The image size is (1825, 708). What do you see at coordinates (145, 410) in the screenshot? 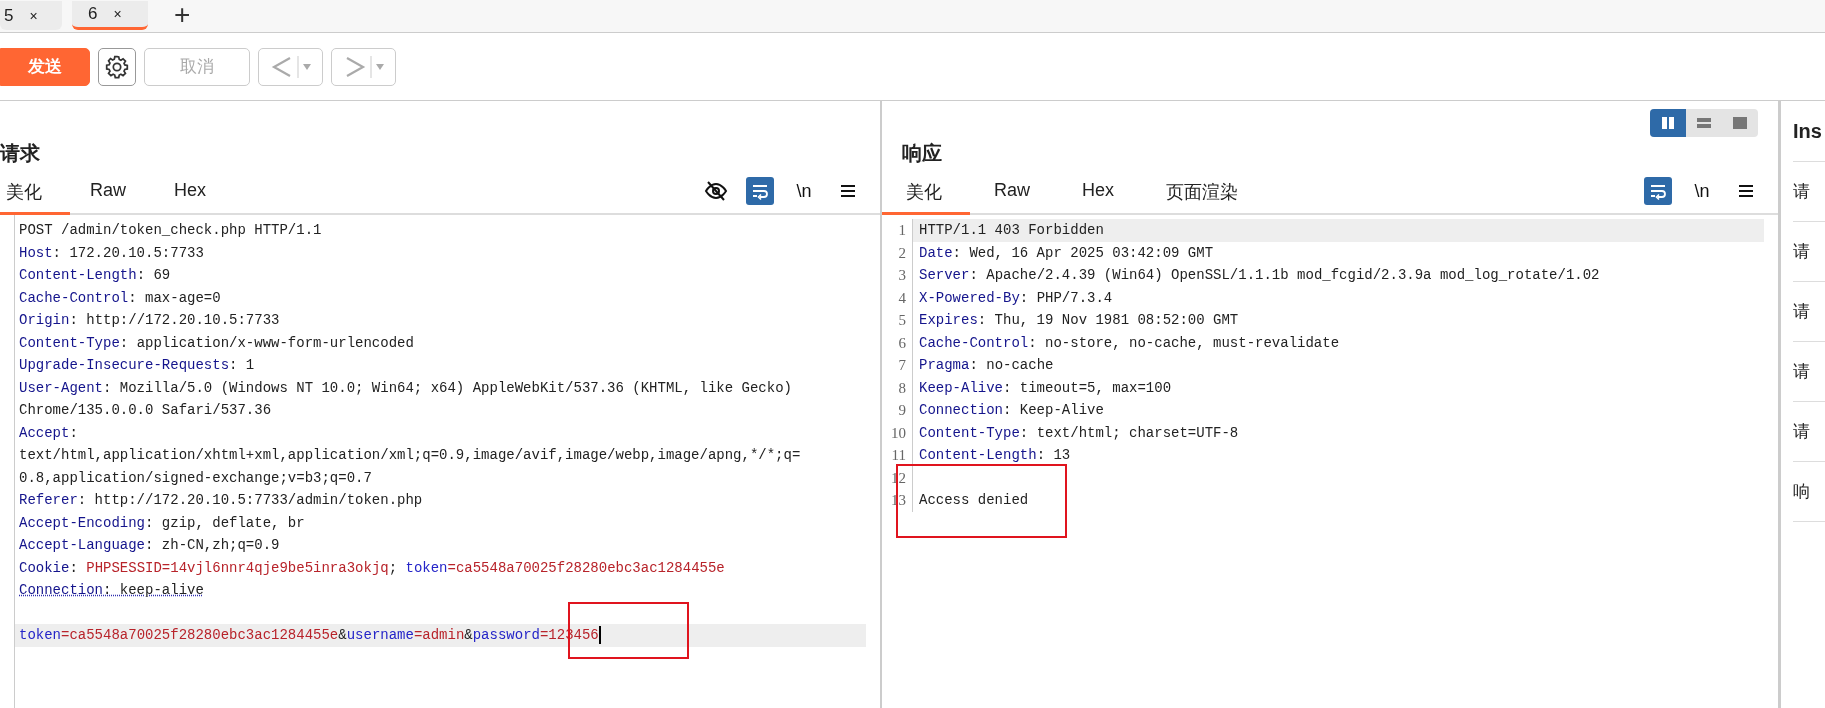
I see `code-text: Chrome/135.0.0.0 Safari/537.36` at bounding box center [145, 410].